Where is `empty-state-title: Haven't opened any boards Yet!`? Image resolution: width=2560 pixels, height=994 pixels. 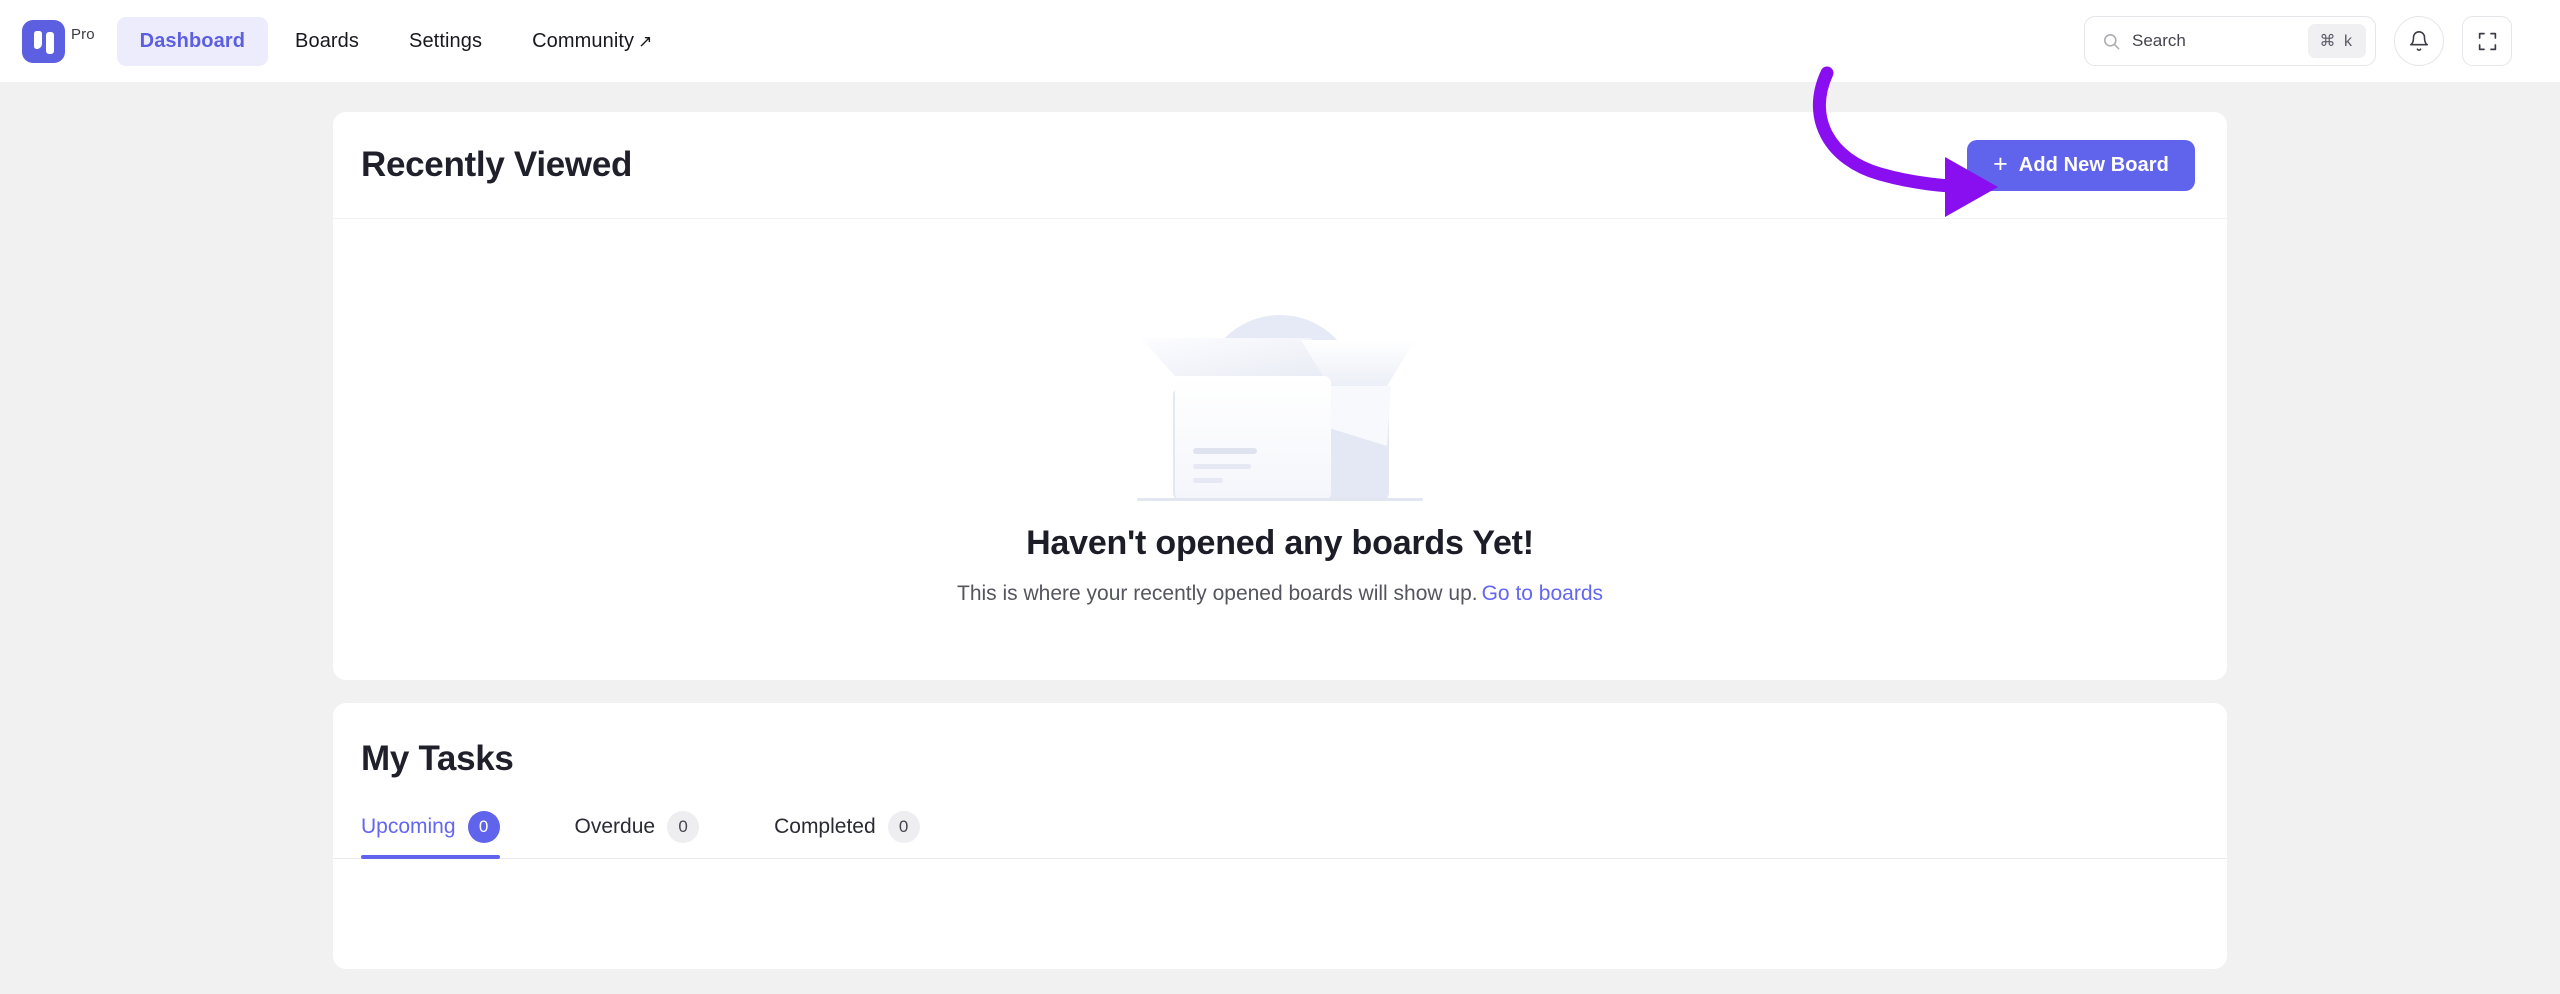
empty-state-title: Haven't opened any boards Yet! is located at coordinates (1280, 542).